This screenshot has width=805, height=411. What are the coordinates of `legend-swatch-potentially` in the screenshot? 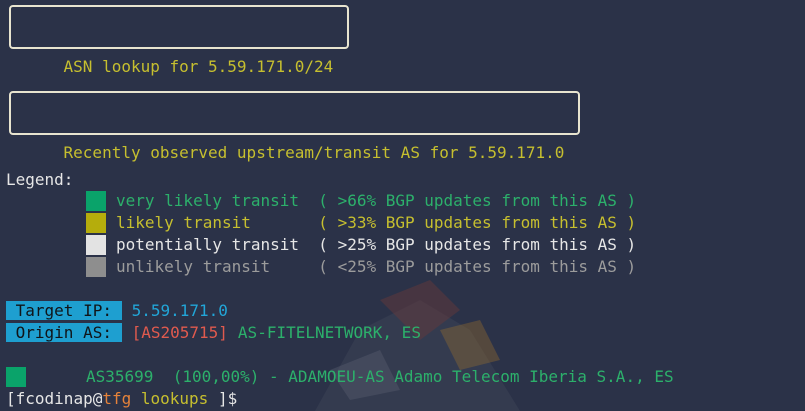 It's located at (96, 245).